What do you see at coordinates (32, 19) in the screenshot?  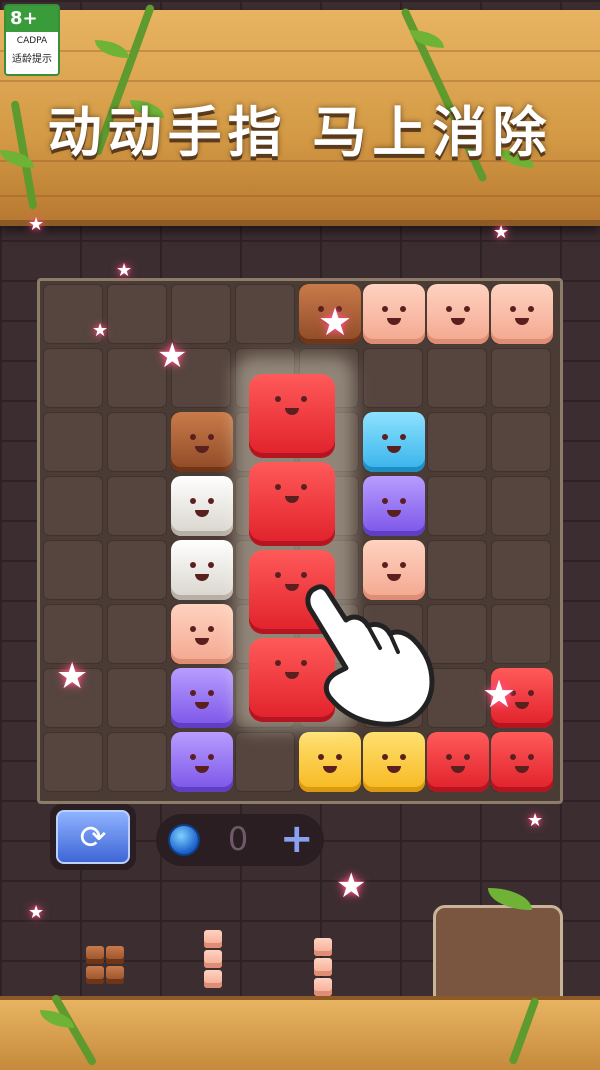 I see `age-rating-number: 8+` at bounding box center [32, 19].